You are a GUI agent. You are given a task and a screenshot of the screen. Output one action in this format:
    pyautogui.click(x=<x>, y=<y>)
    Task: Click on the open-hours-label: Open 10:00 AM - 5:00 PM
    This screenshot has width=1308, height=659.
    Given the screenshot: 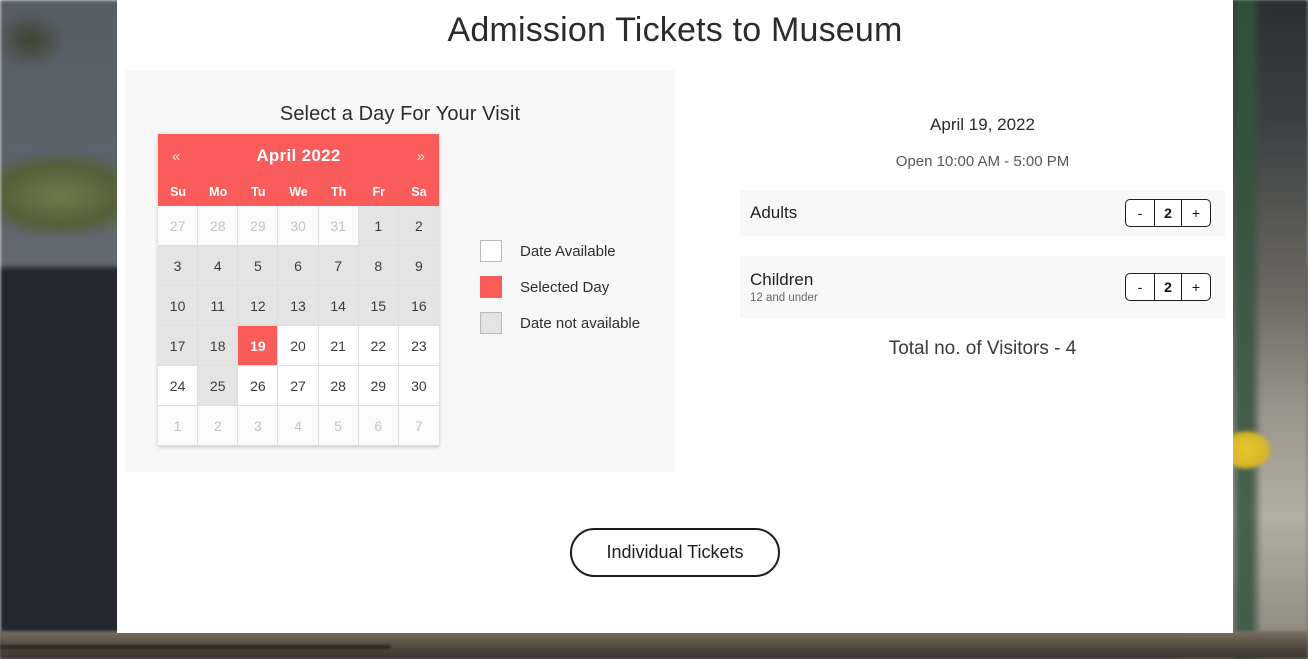 What is the action you would take?
    pyautogui.click(x=982, y=161)
    